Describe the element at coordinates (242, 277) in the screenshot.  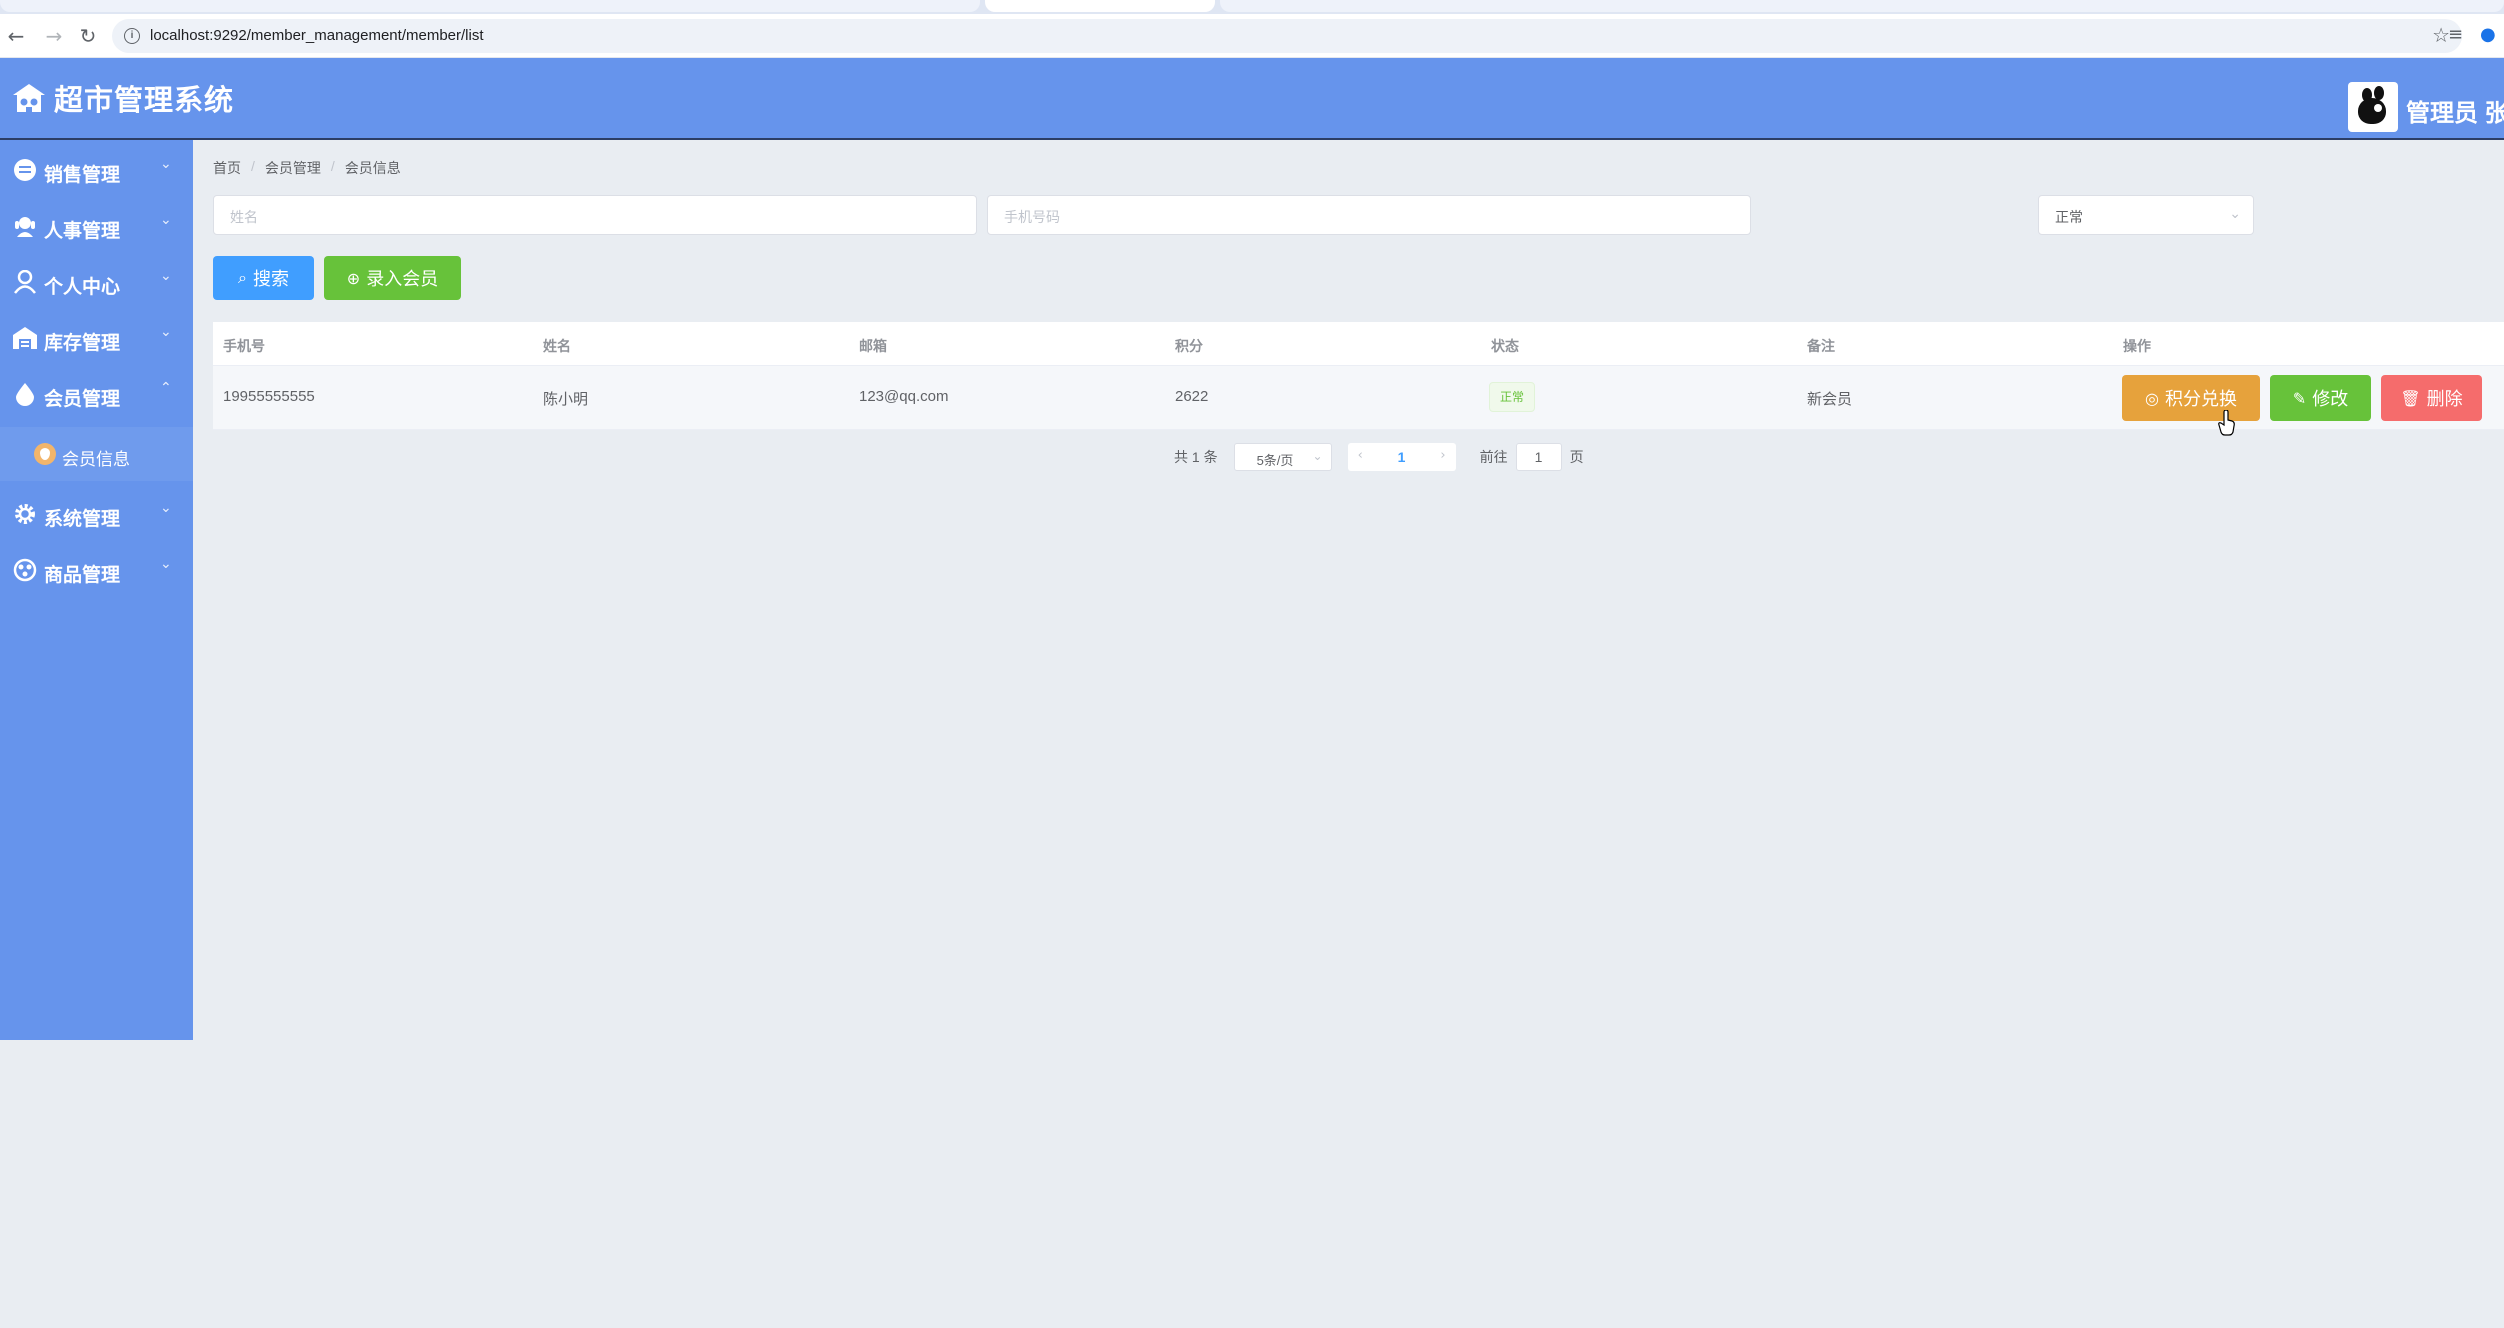
I see `search-icon: ⌕` at that location.